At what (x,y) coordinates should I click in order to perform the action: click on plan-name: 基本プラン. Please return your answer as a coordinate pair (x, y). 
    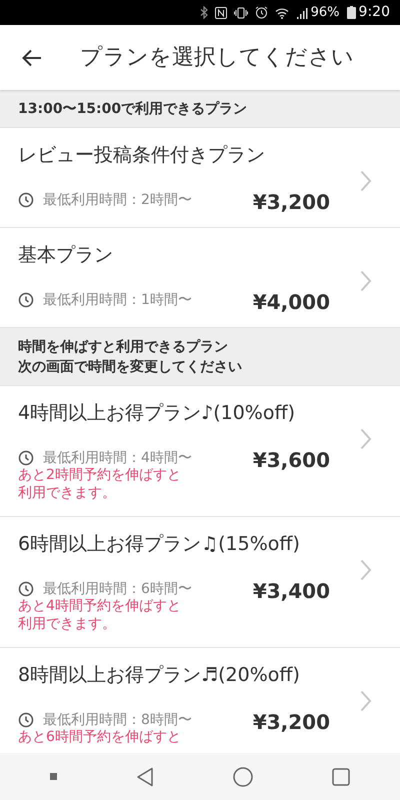
    Looking at the image, I should click on (66, 255).